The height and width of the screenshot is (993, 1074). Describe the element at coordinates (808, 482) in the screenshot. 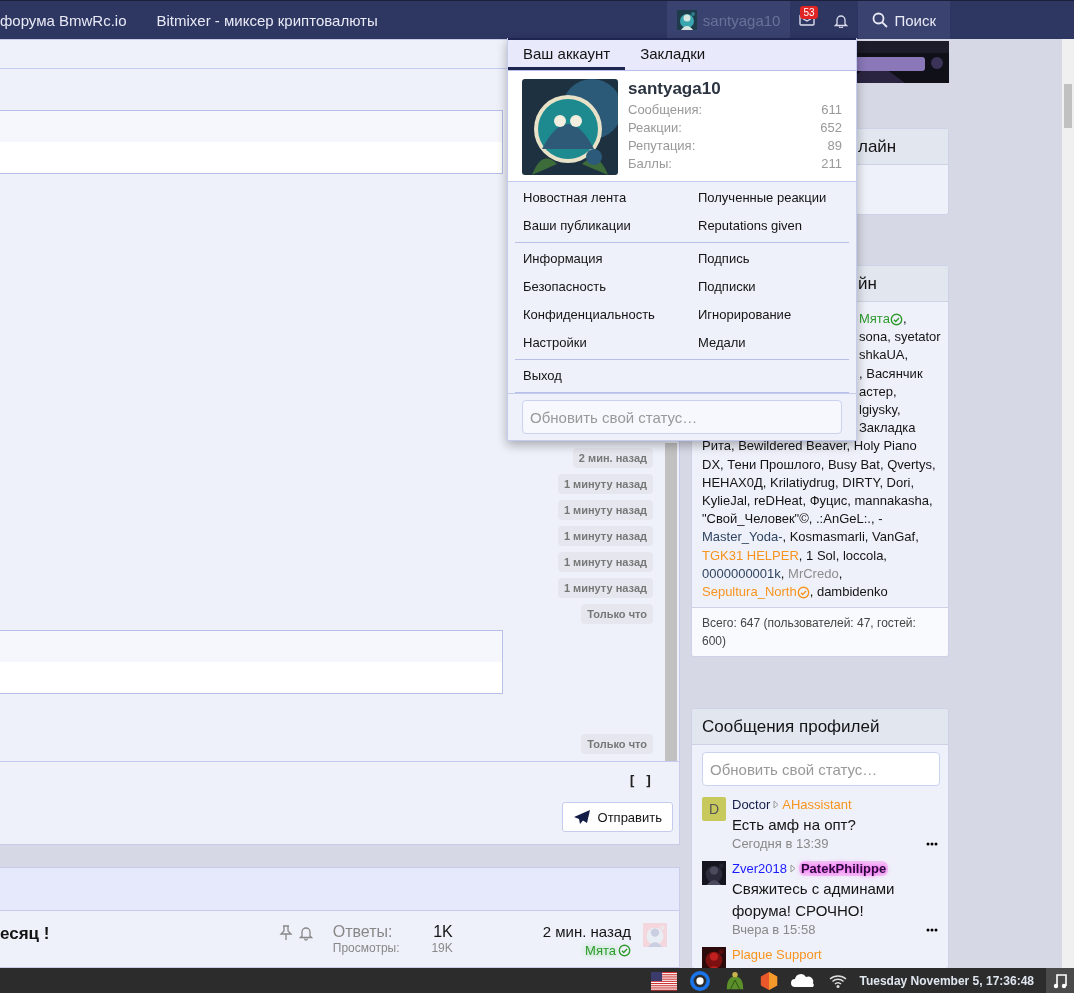

I see `online-list-text: НЕНАХ0Д, Krilatiydrug, DIRTY, Dori,` at that location.